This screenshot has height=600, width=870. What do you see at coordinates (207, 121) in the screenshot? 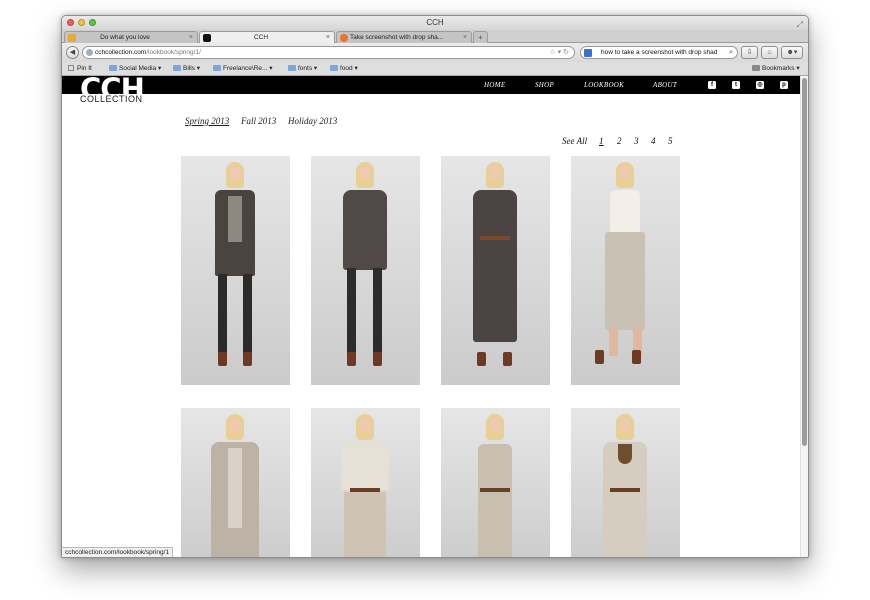
I see `season-tab-spring-2013: Spring 2013` at bounding box center [207, 121].